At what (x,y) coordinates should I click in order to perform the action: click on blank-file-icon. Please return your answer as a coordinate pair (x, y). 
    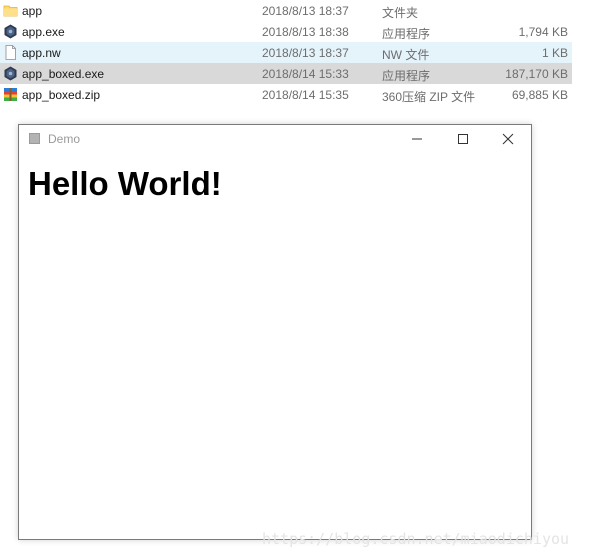
    Looking at the image, I should click on (10, 52).